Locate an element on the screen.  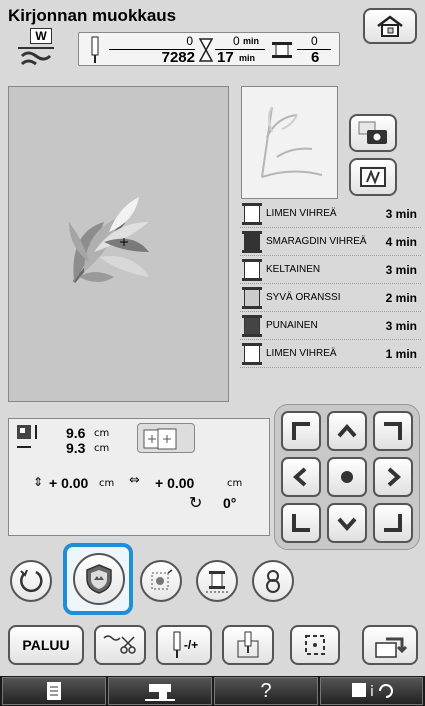
figure-eight-icon is located at coordinates (273, 581).